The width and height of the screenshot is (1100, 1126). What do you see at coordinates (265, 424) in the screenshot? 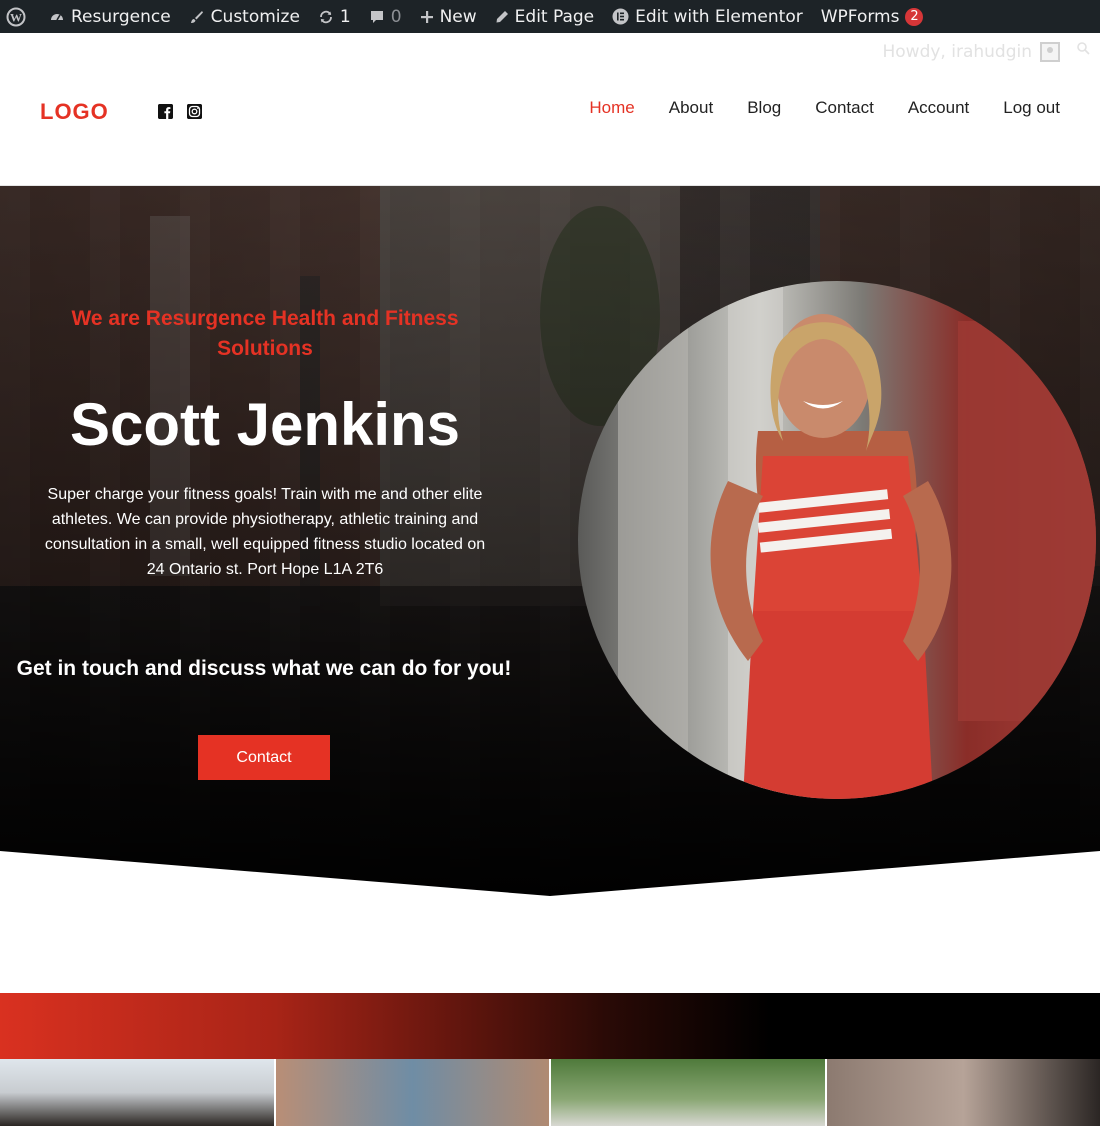
I see `hero-title: Scott Jenkins` at bounding box center [265, 424].